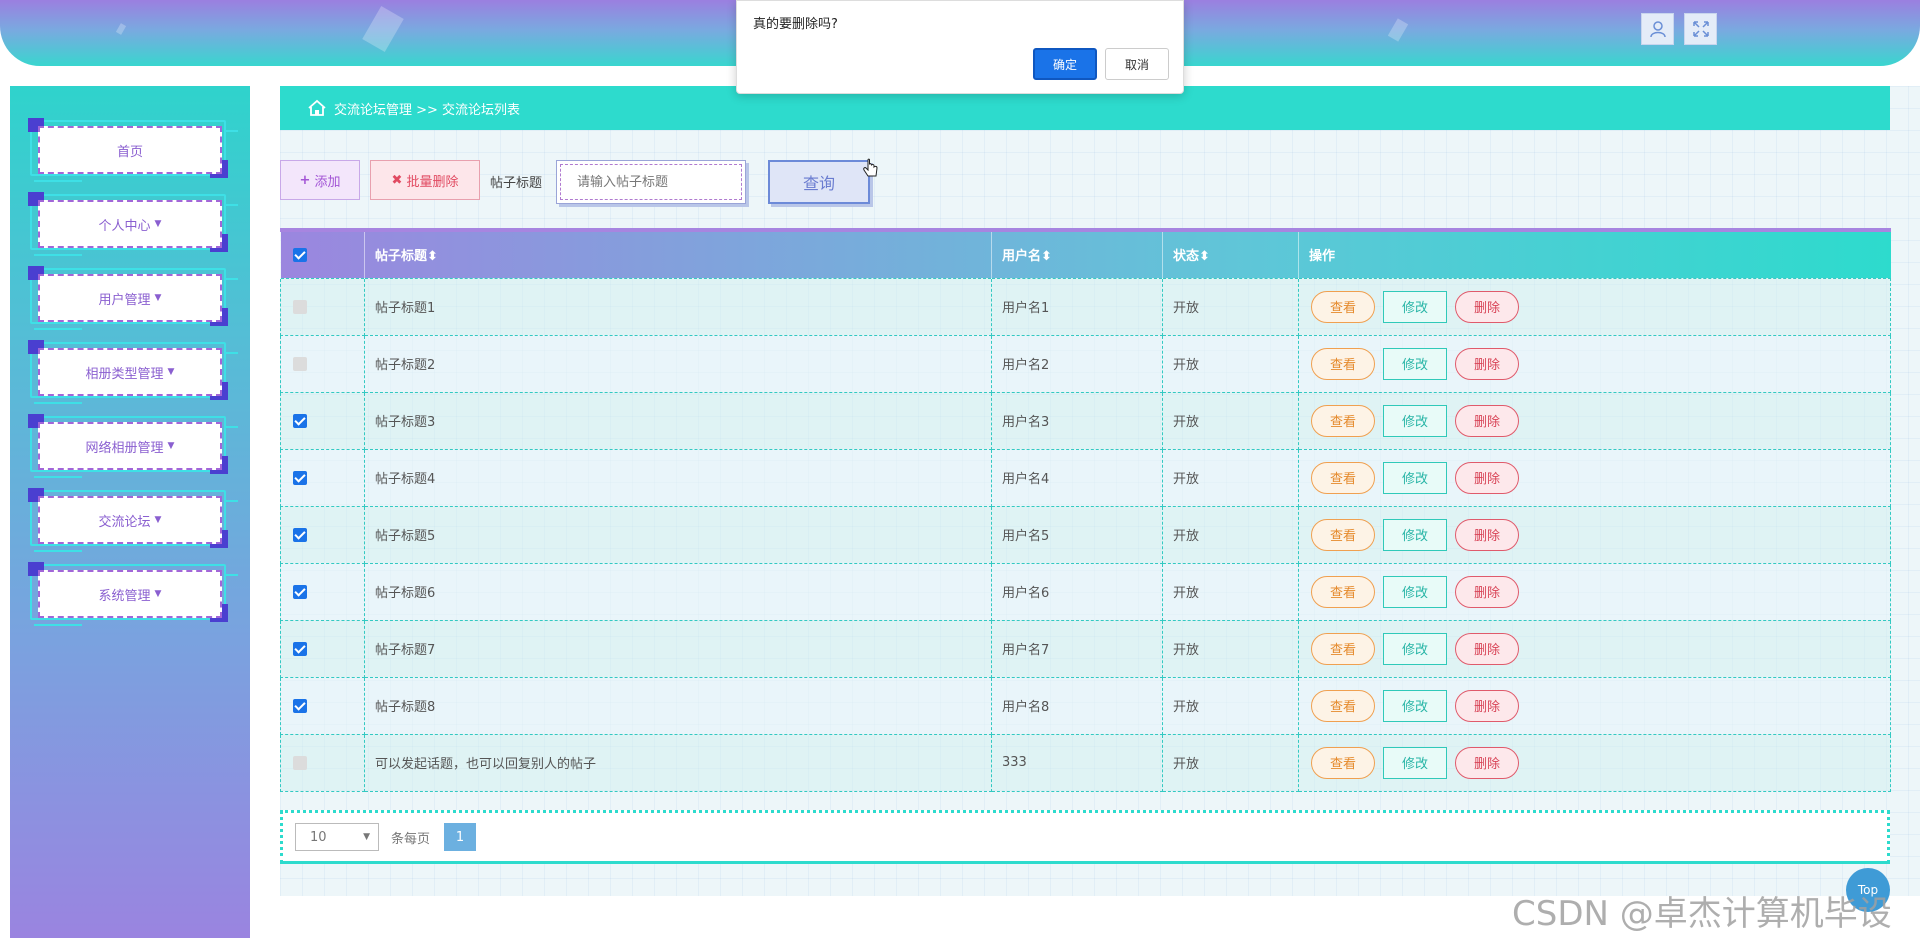 This screenshot has height=938, width=1920. Describe the element at coordinates (1085, 534) in the screenshot. I see `table-row: 帖子标题5 用户名5 开放 查看 修改 删除` at that location.